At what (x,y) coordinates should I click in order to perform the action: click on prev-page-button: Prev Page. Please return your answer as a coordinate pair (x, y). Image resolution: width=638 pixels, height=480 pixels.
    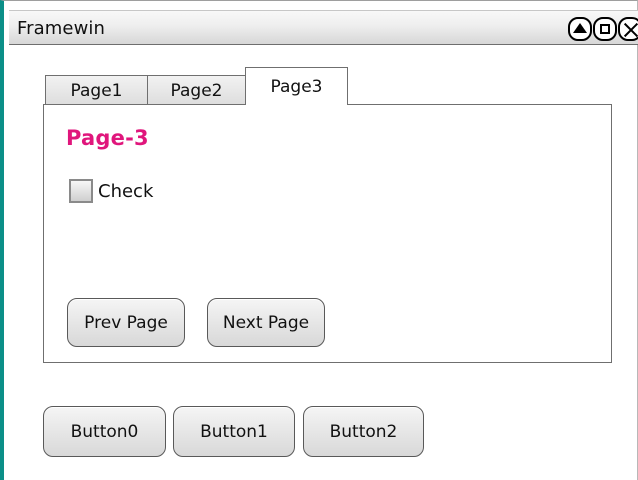
    Looking at the image, I should click on (126, 322).